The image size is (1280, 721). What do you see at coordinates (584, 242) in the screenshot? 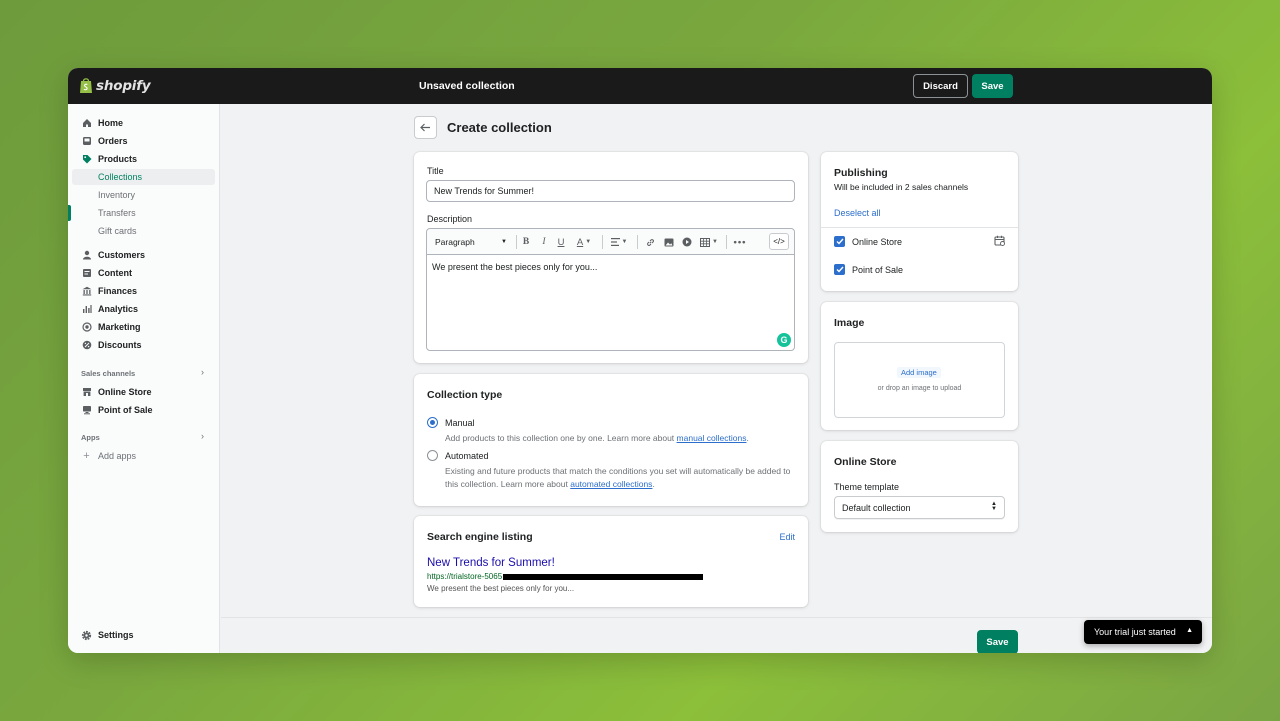
I see `text-color-icon: A ▼` at bounding box center [584, 242].